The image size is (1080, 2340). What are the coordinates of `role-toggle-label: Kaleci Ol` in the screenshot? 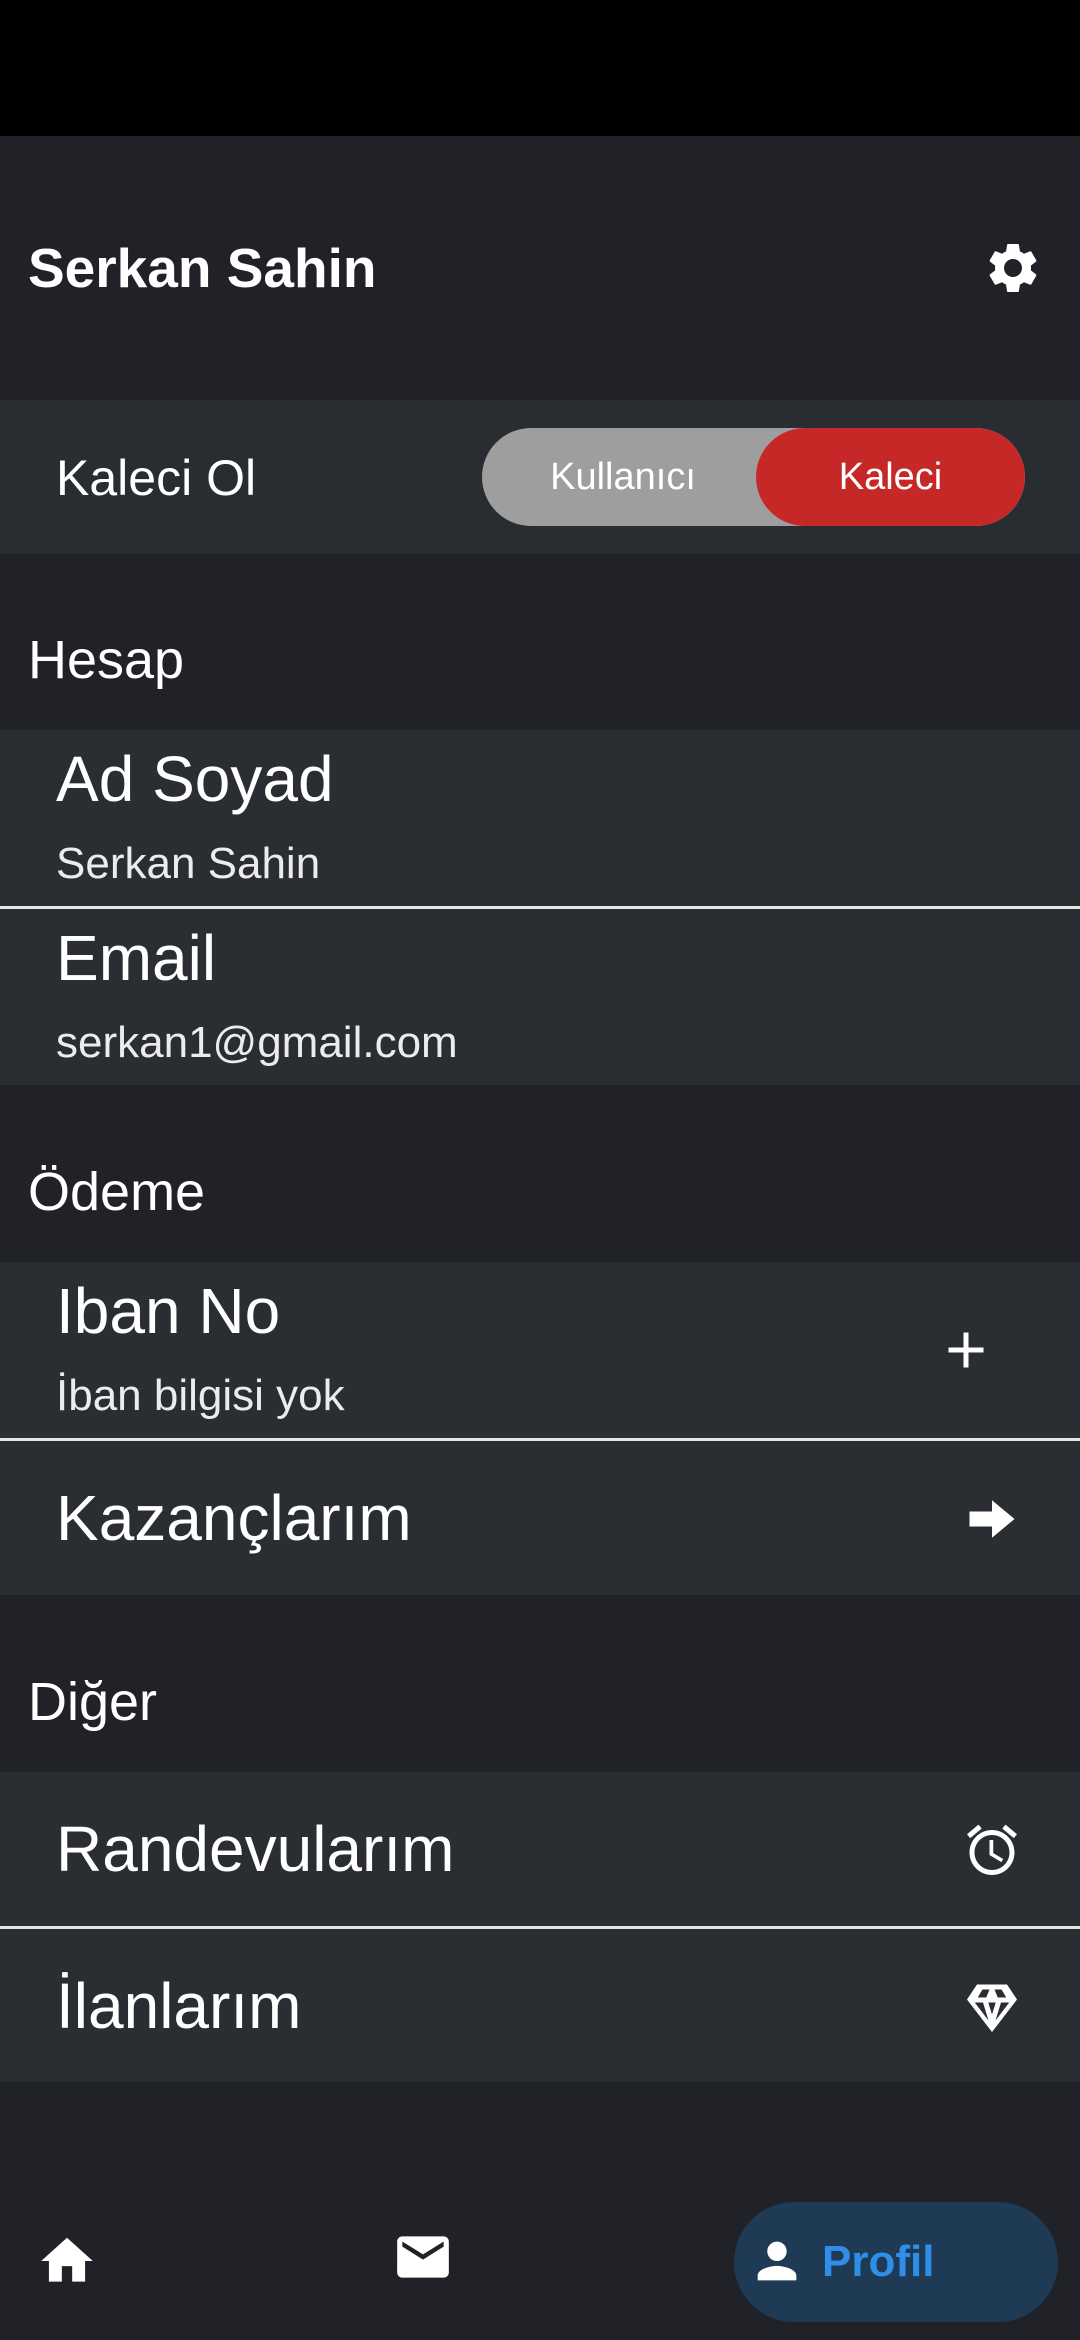 It's located at (156, 478).